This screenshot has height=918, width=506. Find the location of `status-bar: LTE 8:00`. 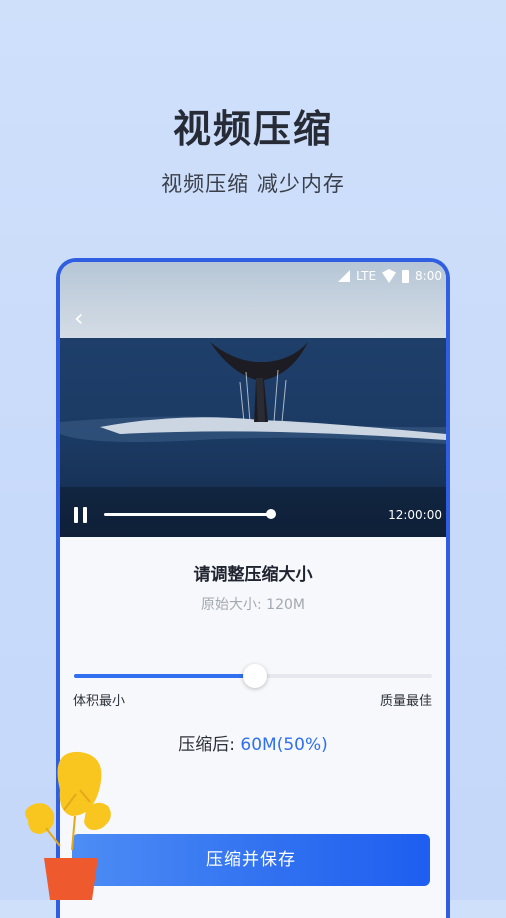

status-bar: LTE 8:00 is located at coordinates (390, 276).